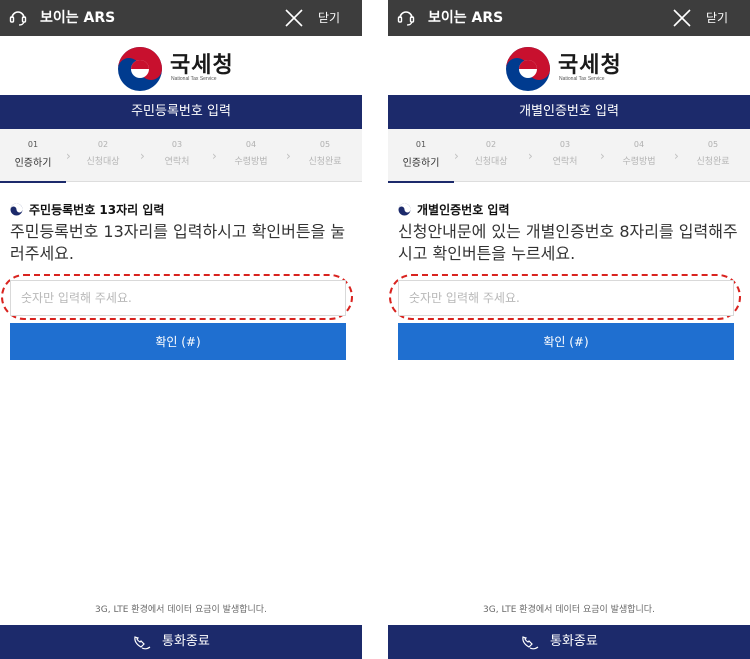  I want to click on section-heading: 개별인증번호 입력, so click(570, 209).